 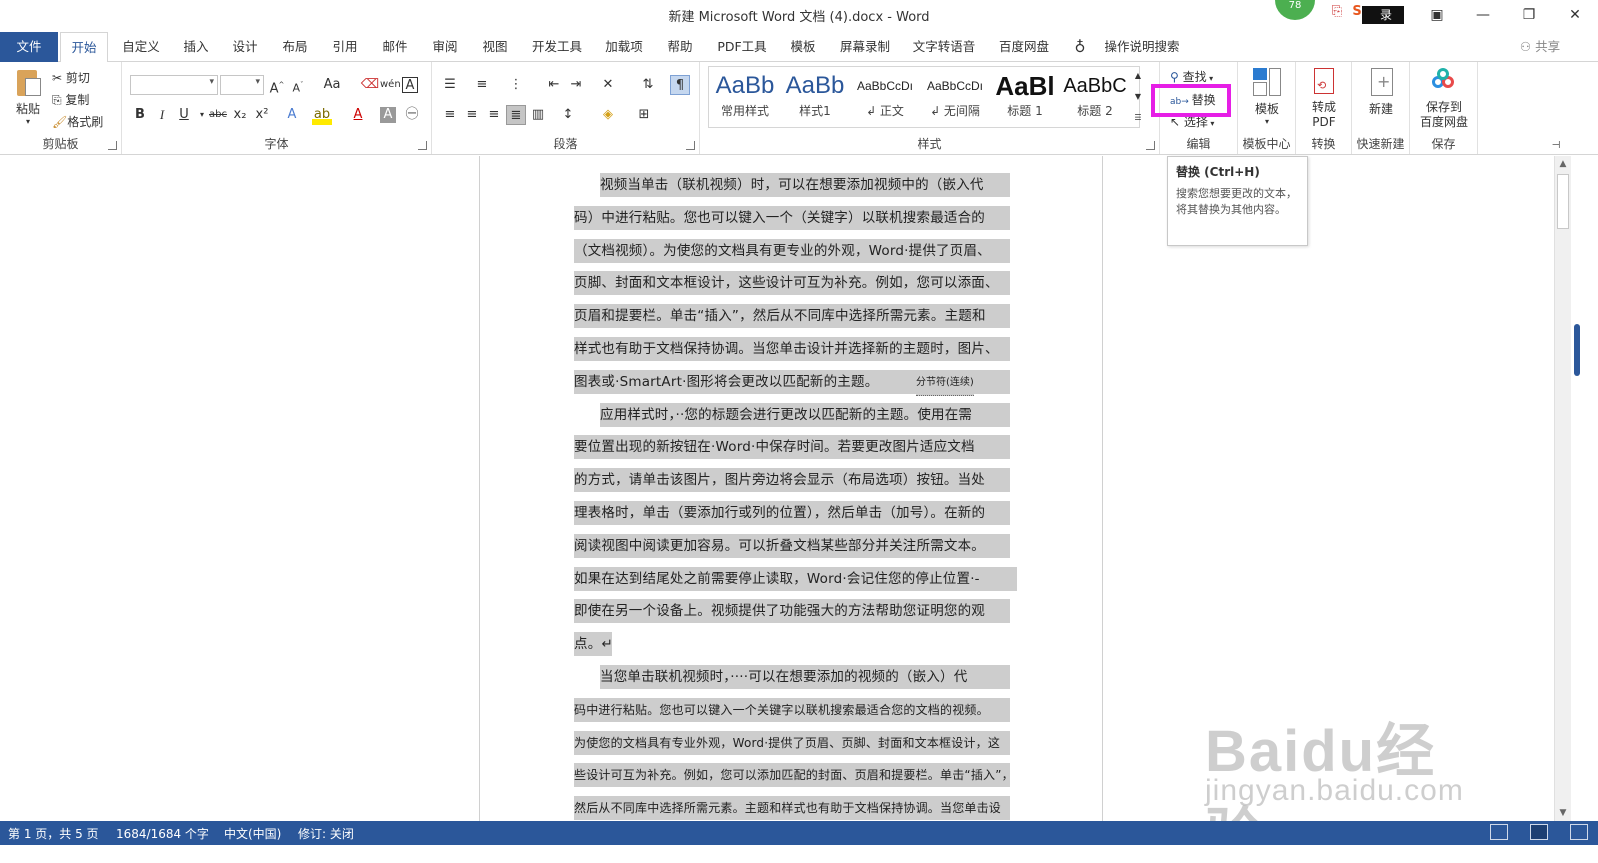 I want to click on minimize-button: —, so click(x=1483, y=15).